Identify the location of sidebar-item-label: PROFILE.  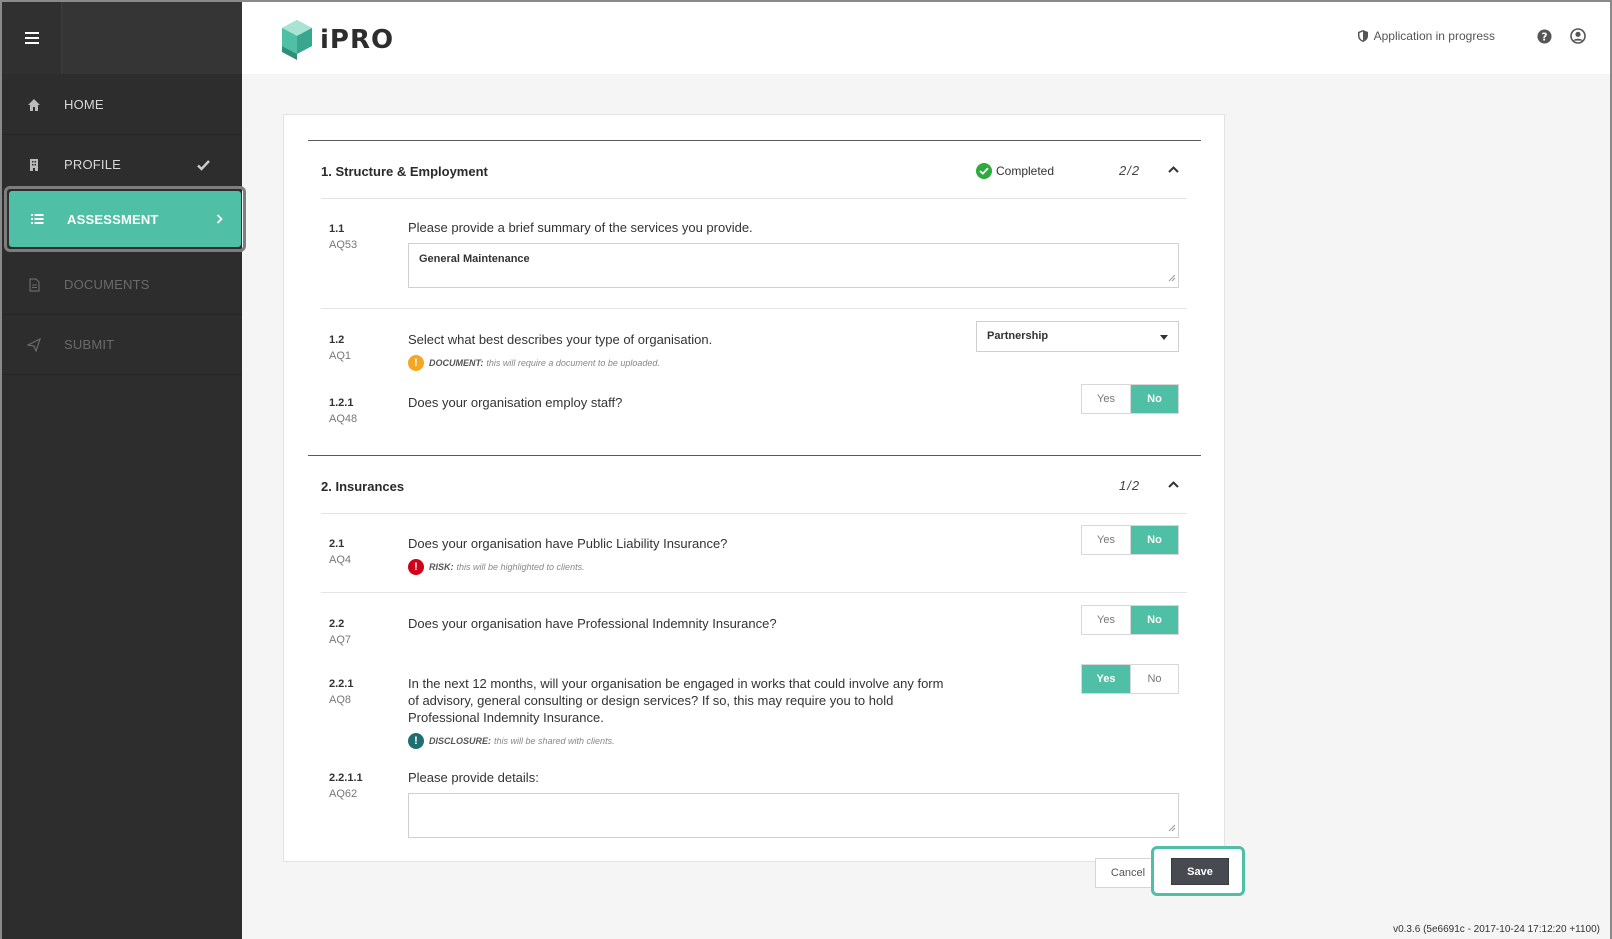
(93, 164).